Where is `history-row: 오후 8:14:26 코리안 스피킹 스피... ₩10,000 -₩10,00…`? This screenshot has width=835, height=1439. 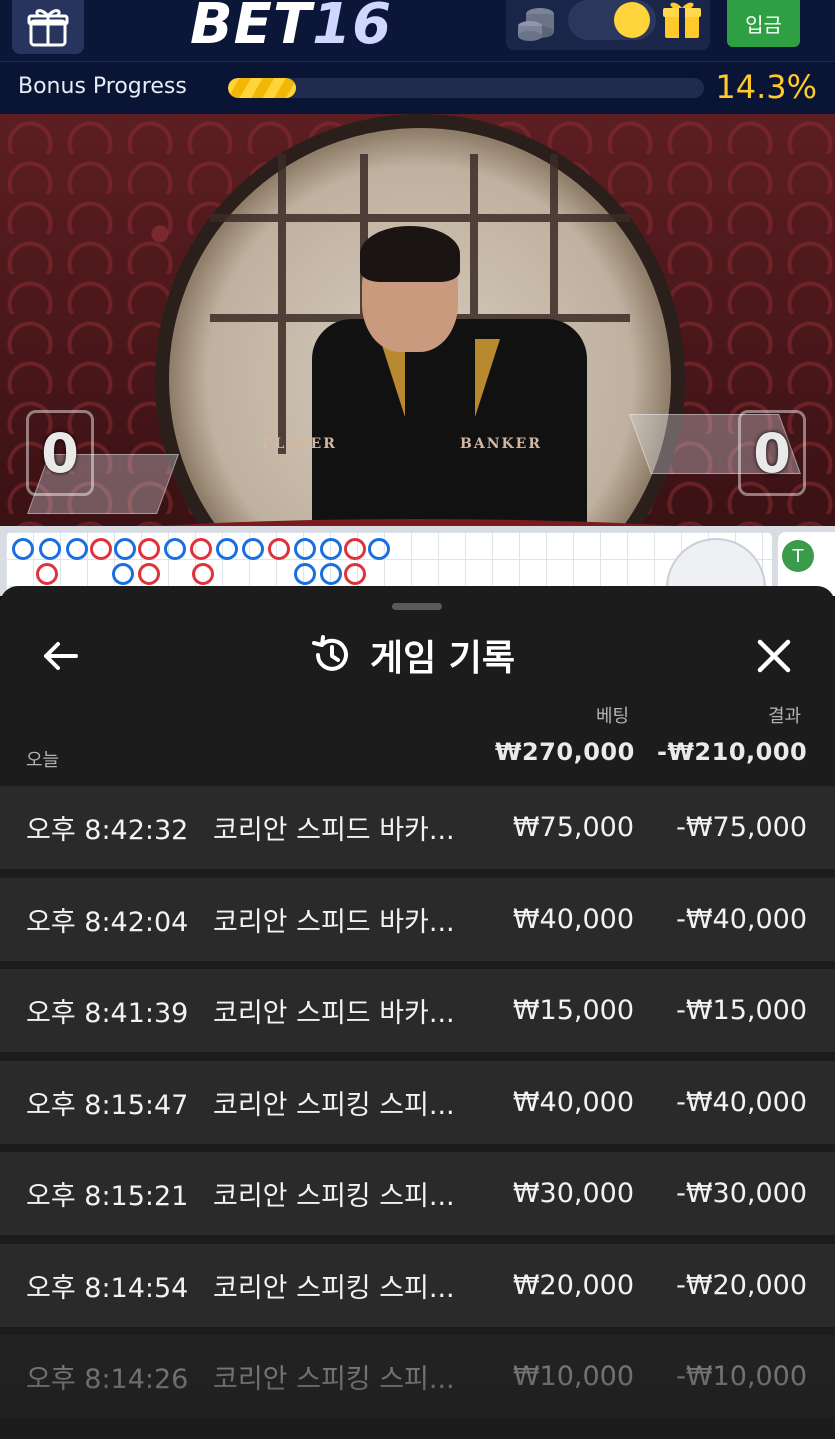 history-row: 오후 8:14:26 코리안 스피킹 스피... ₩10,000 -₩10,00… is located at coordinates (417, 1376).